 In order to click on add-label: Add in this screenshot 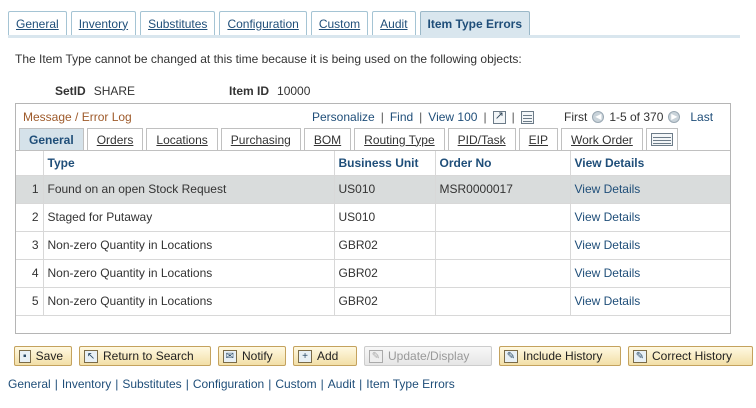, I will do `click(328, 356)`.